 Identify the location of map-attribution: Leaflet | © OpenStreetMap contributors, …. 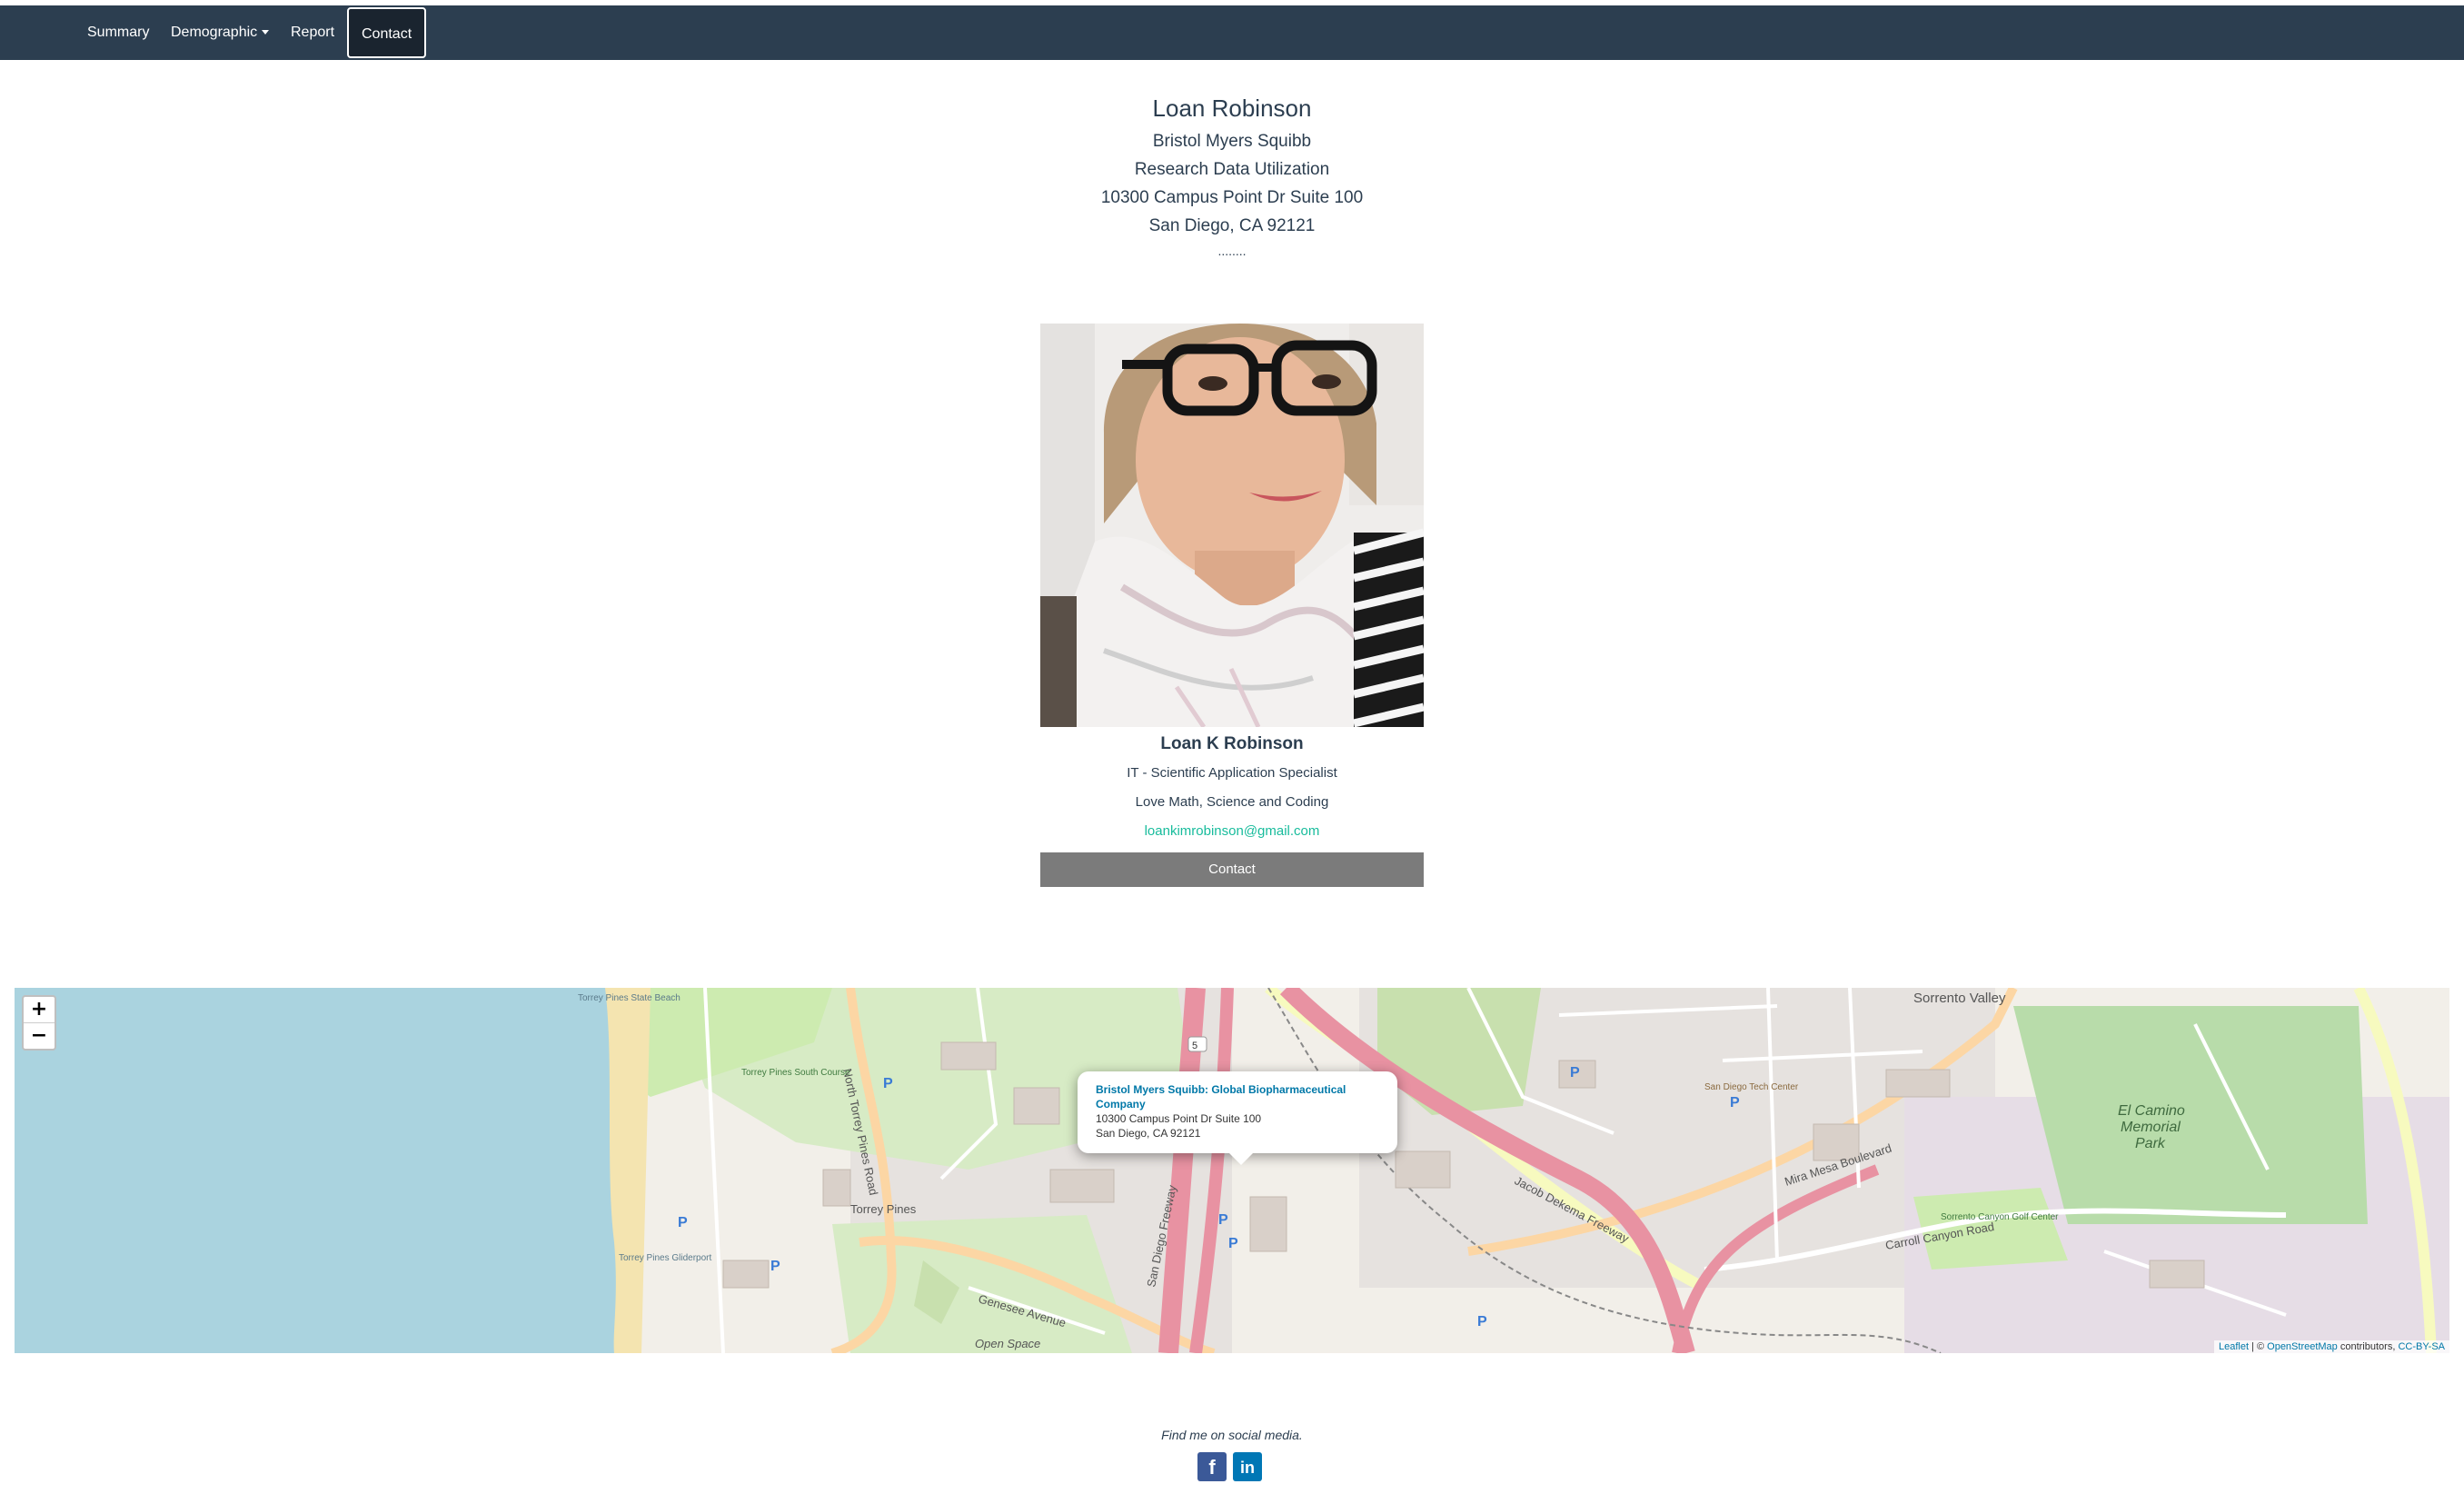
(2331, 1346).